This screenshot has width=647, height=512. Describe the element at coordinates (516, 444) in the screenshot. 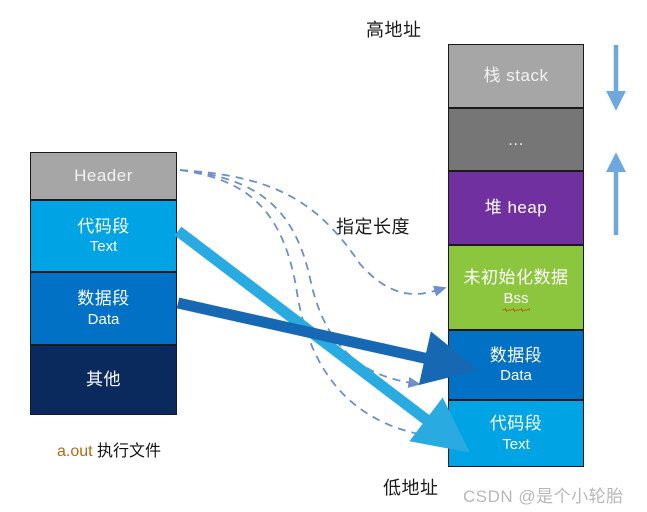

I see `memory-block-text-label-en: Text` at that location.